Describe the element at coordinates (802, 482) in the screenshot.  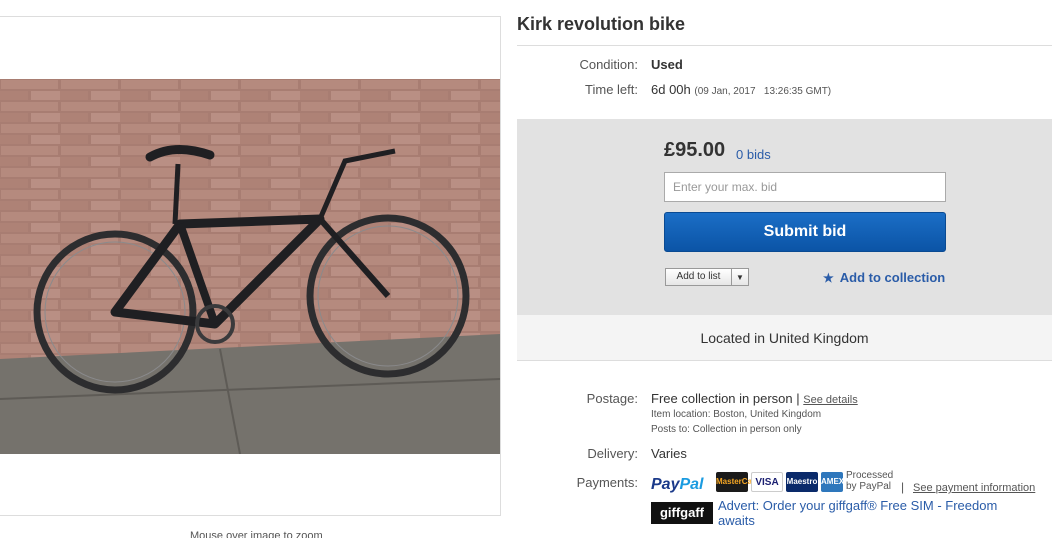
I see `maestro-icon: Maestro` at that location.